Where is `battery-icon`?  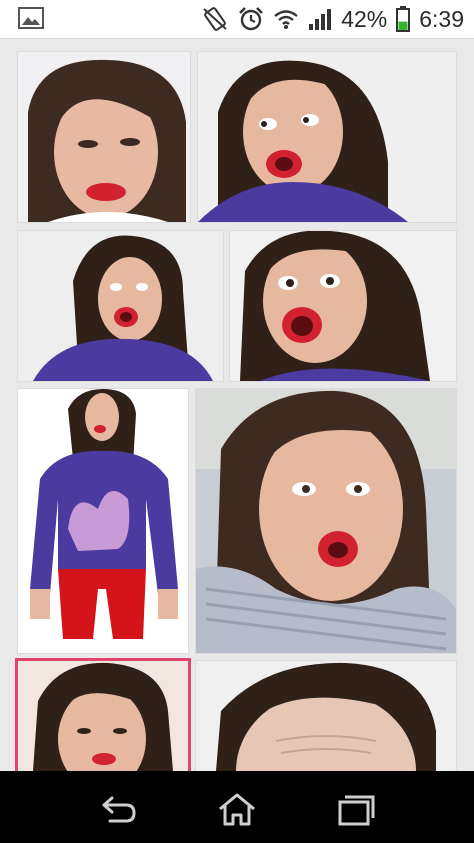 battery-icon is located at coordinates (403, 19).